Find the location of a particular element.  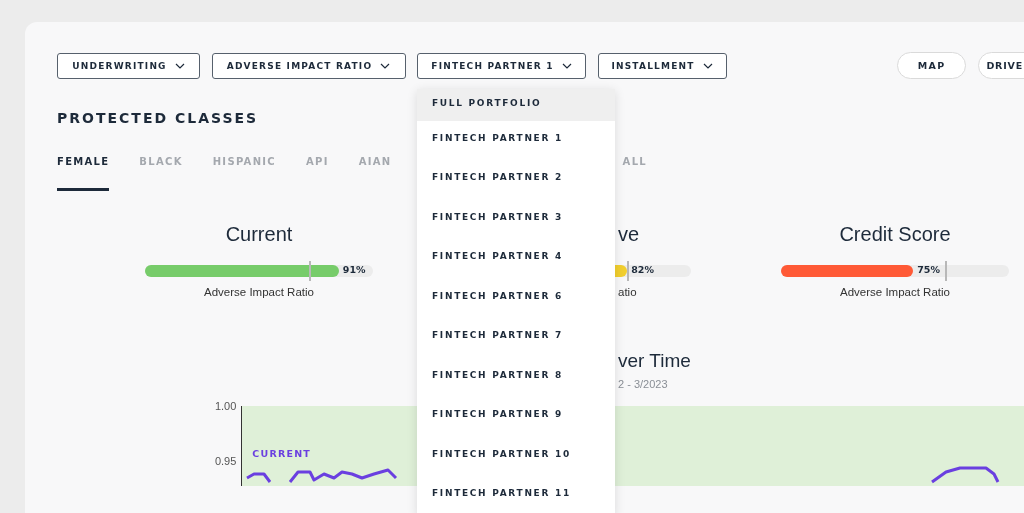

filter-dropdown: UNDERWRITING is located at coordinates (128, 65).